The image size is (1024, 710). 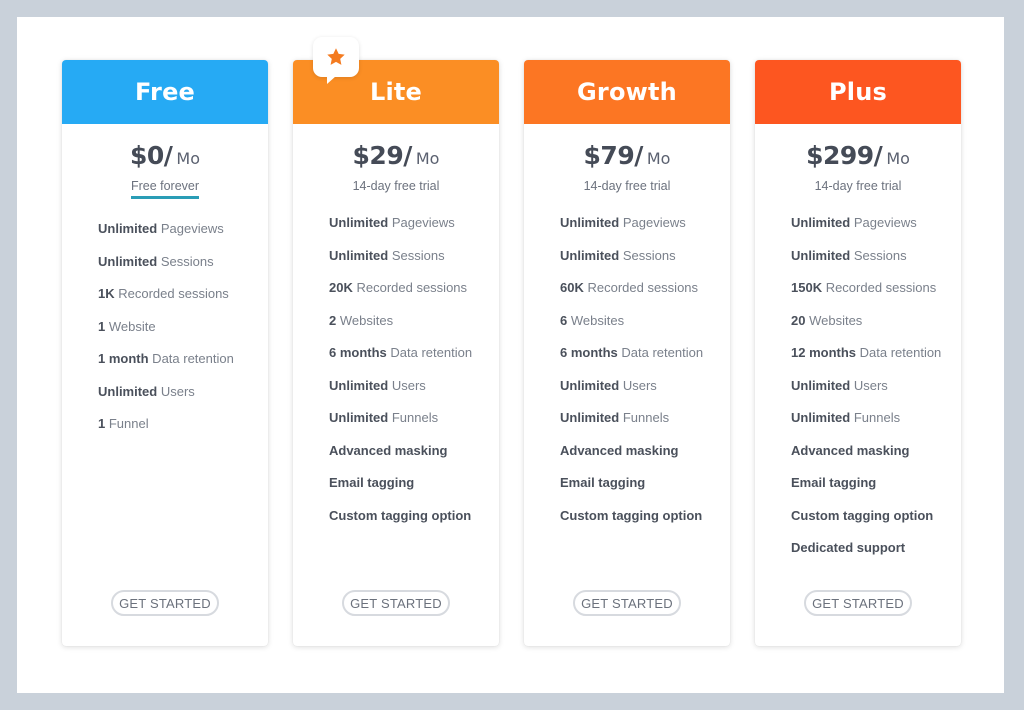 I want to click on feature-value: 20K, so click(x=341, y=287).